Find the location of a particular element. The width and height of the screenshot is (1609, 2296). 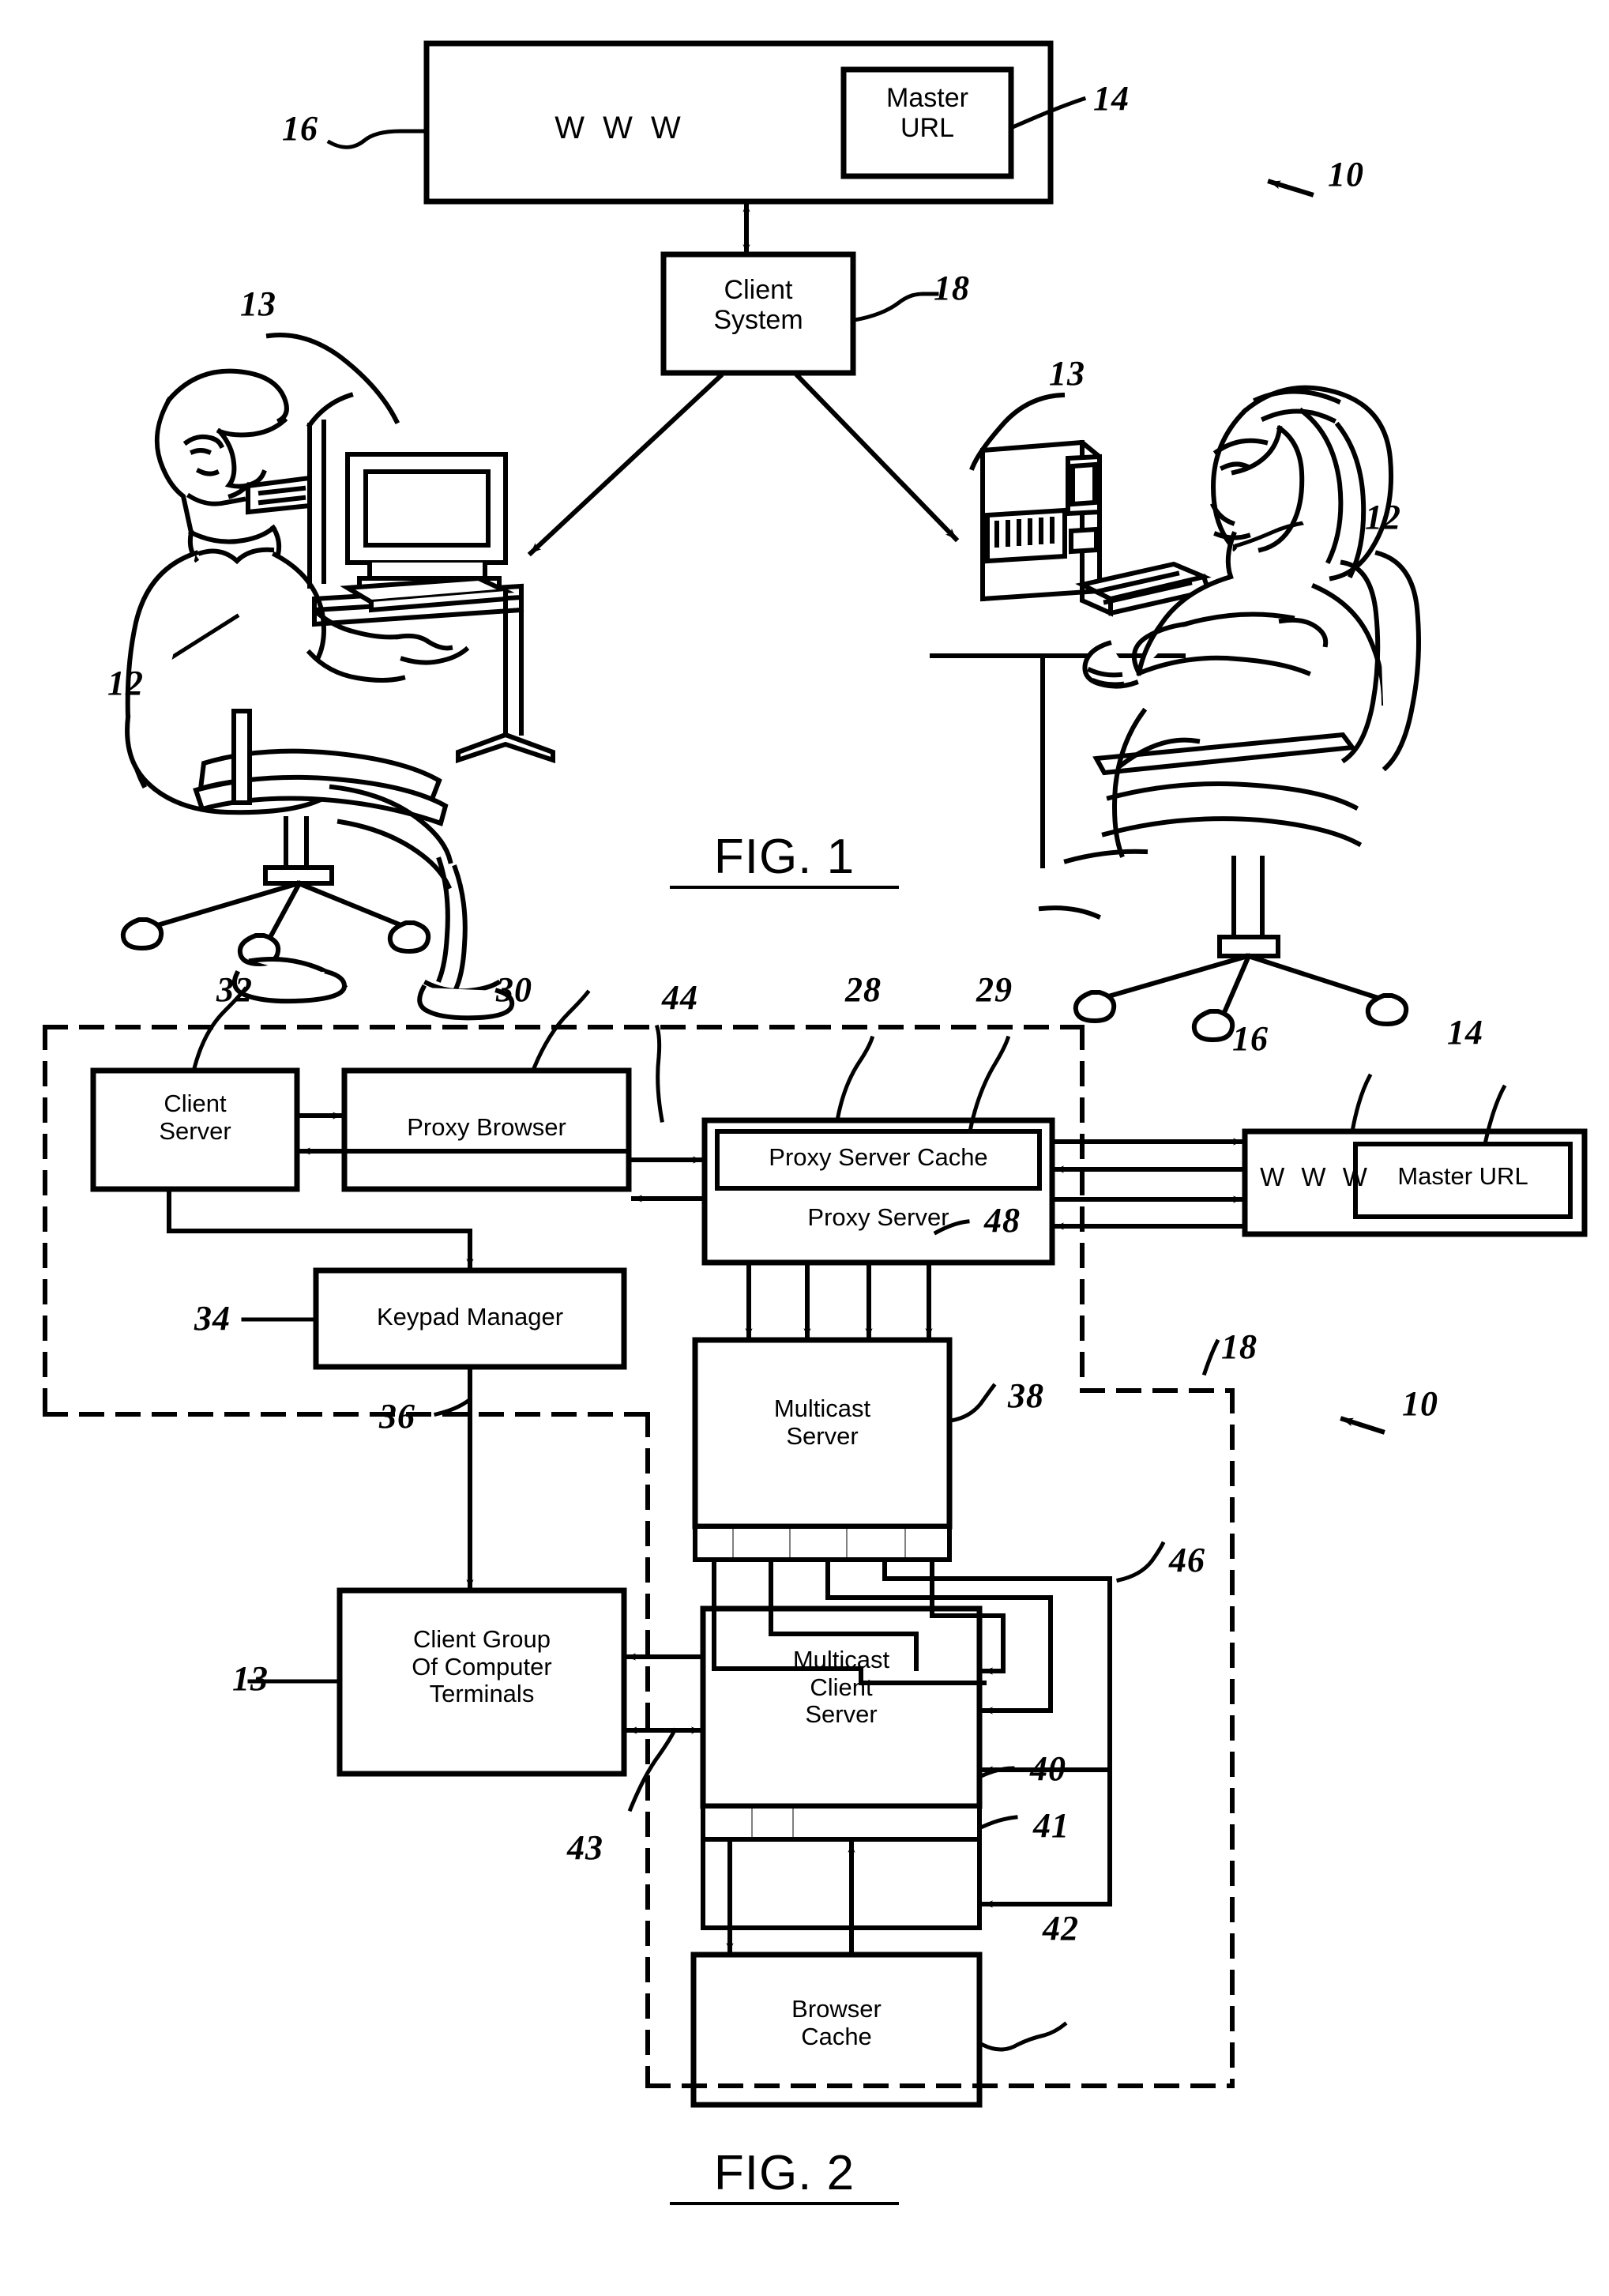

fig2-ref-28: 28 is located at coordinates (863, 990).